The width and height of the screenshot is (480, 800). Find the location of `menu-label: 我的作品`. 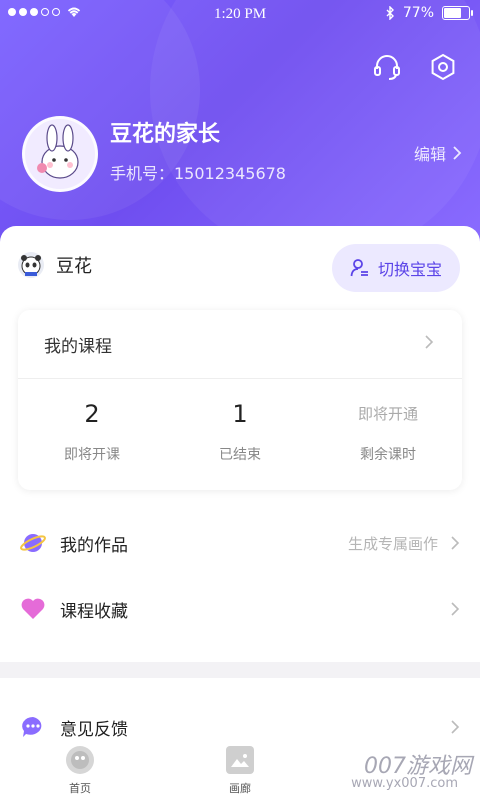

menu-label: 我的作品 is located at coordinates (94, 545).